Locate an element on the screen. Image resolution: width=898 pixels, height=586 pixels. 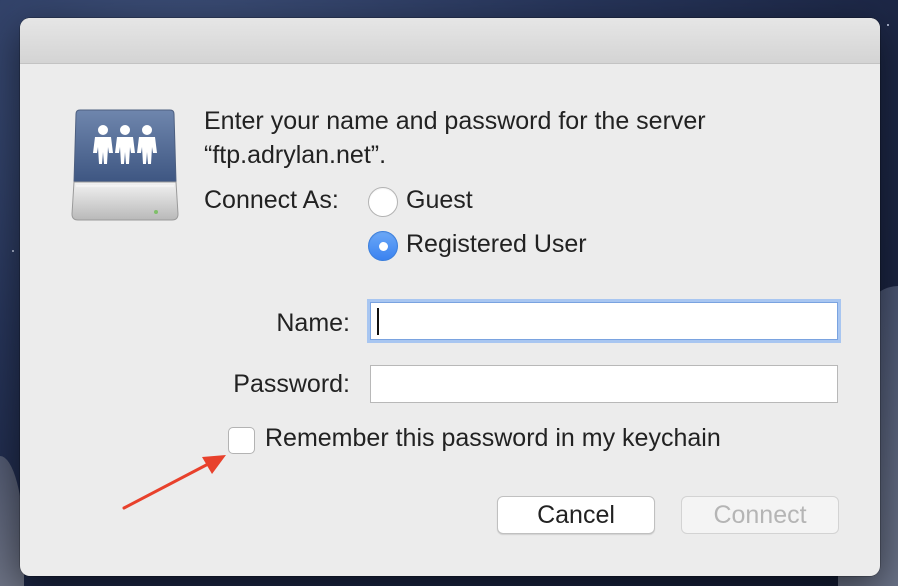
password-label: Password: is located at coordinates (291, 384).